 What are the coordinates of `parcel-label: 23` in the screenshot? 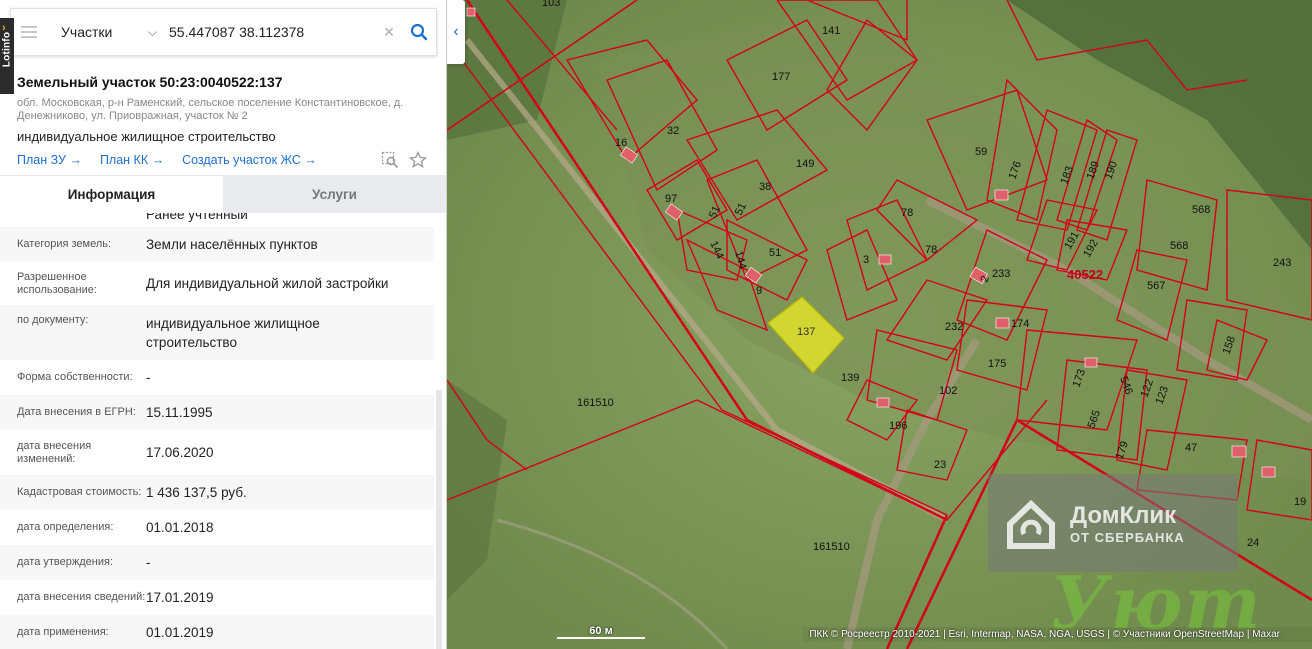 It's located at (940, 465).